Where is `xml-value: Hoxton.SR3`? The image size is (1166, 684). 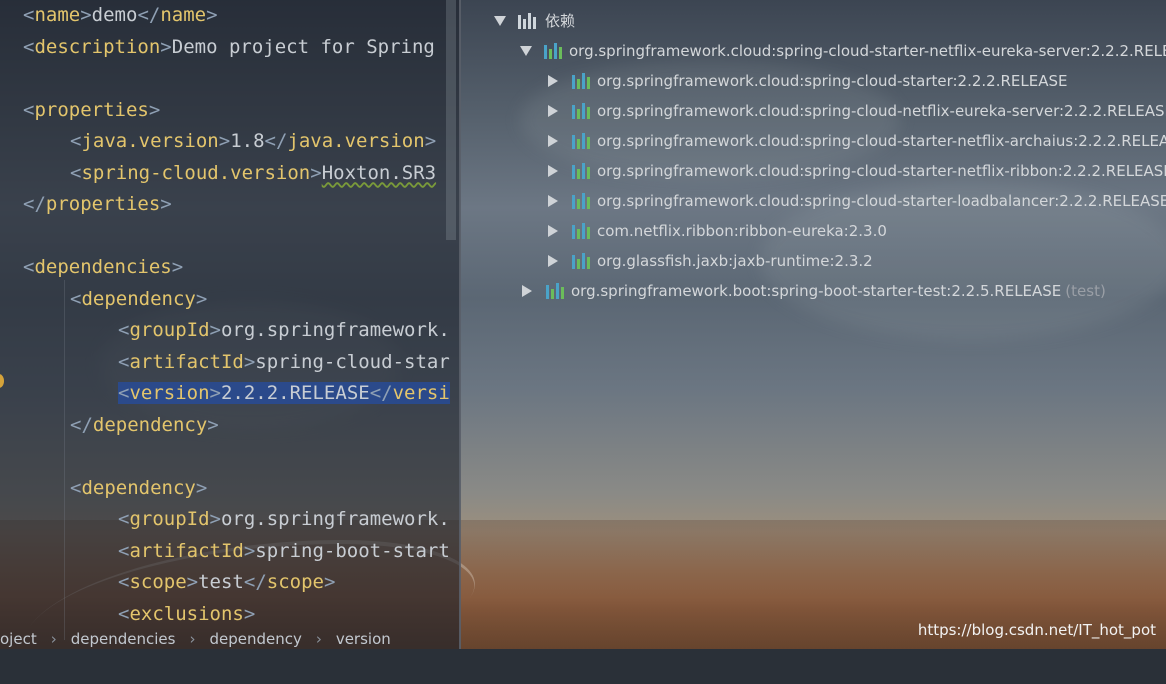 xml-value: Hoxton.SR3 is located at coordinates (379, 172).